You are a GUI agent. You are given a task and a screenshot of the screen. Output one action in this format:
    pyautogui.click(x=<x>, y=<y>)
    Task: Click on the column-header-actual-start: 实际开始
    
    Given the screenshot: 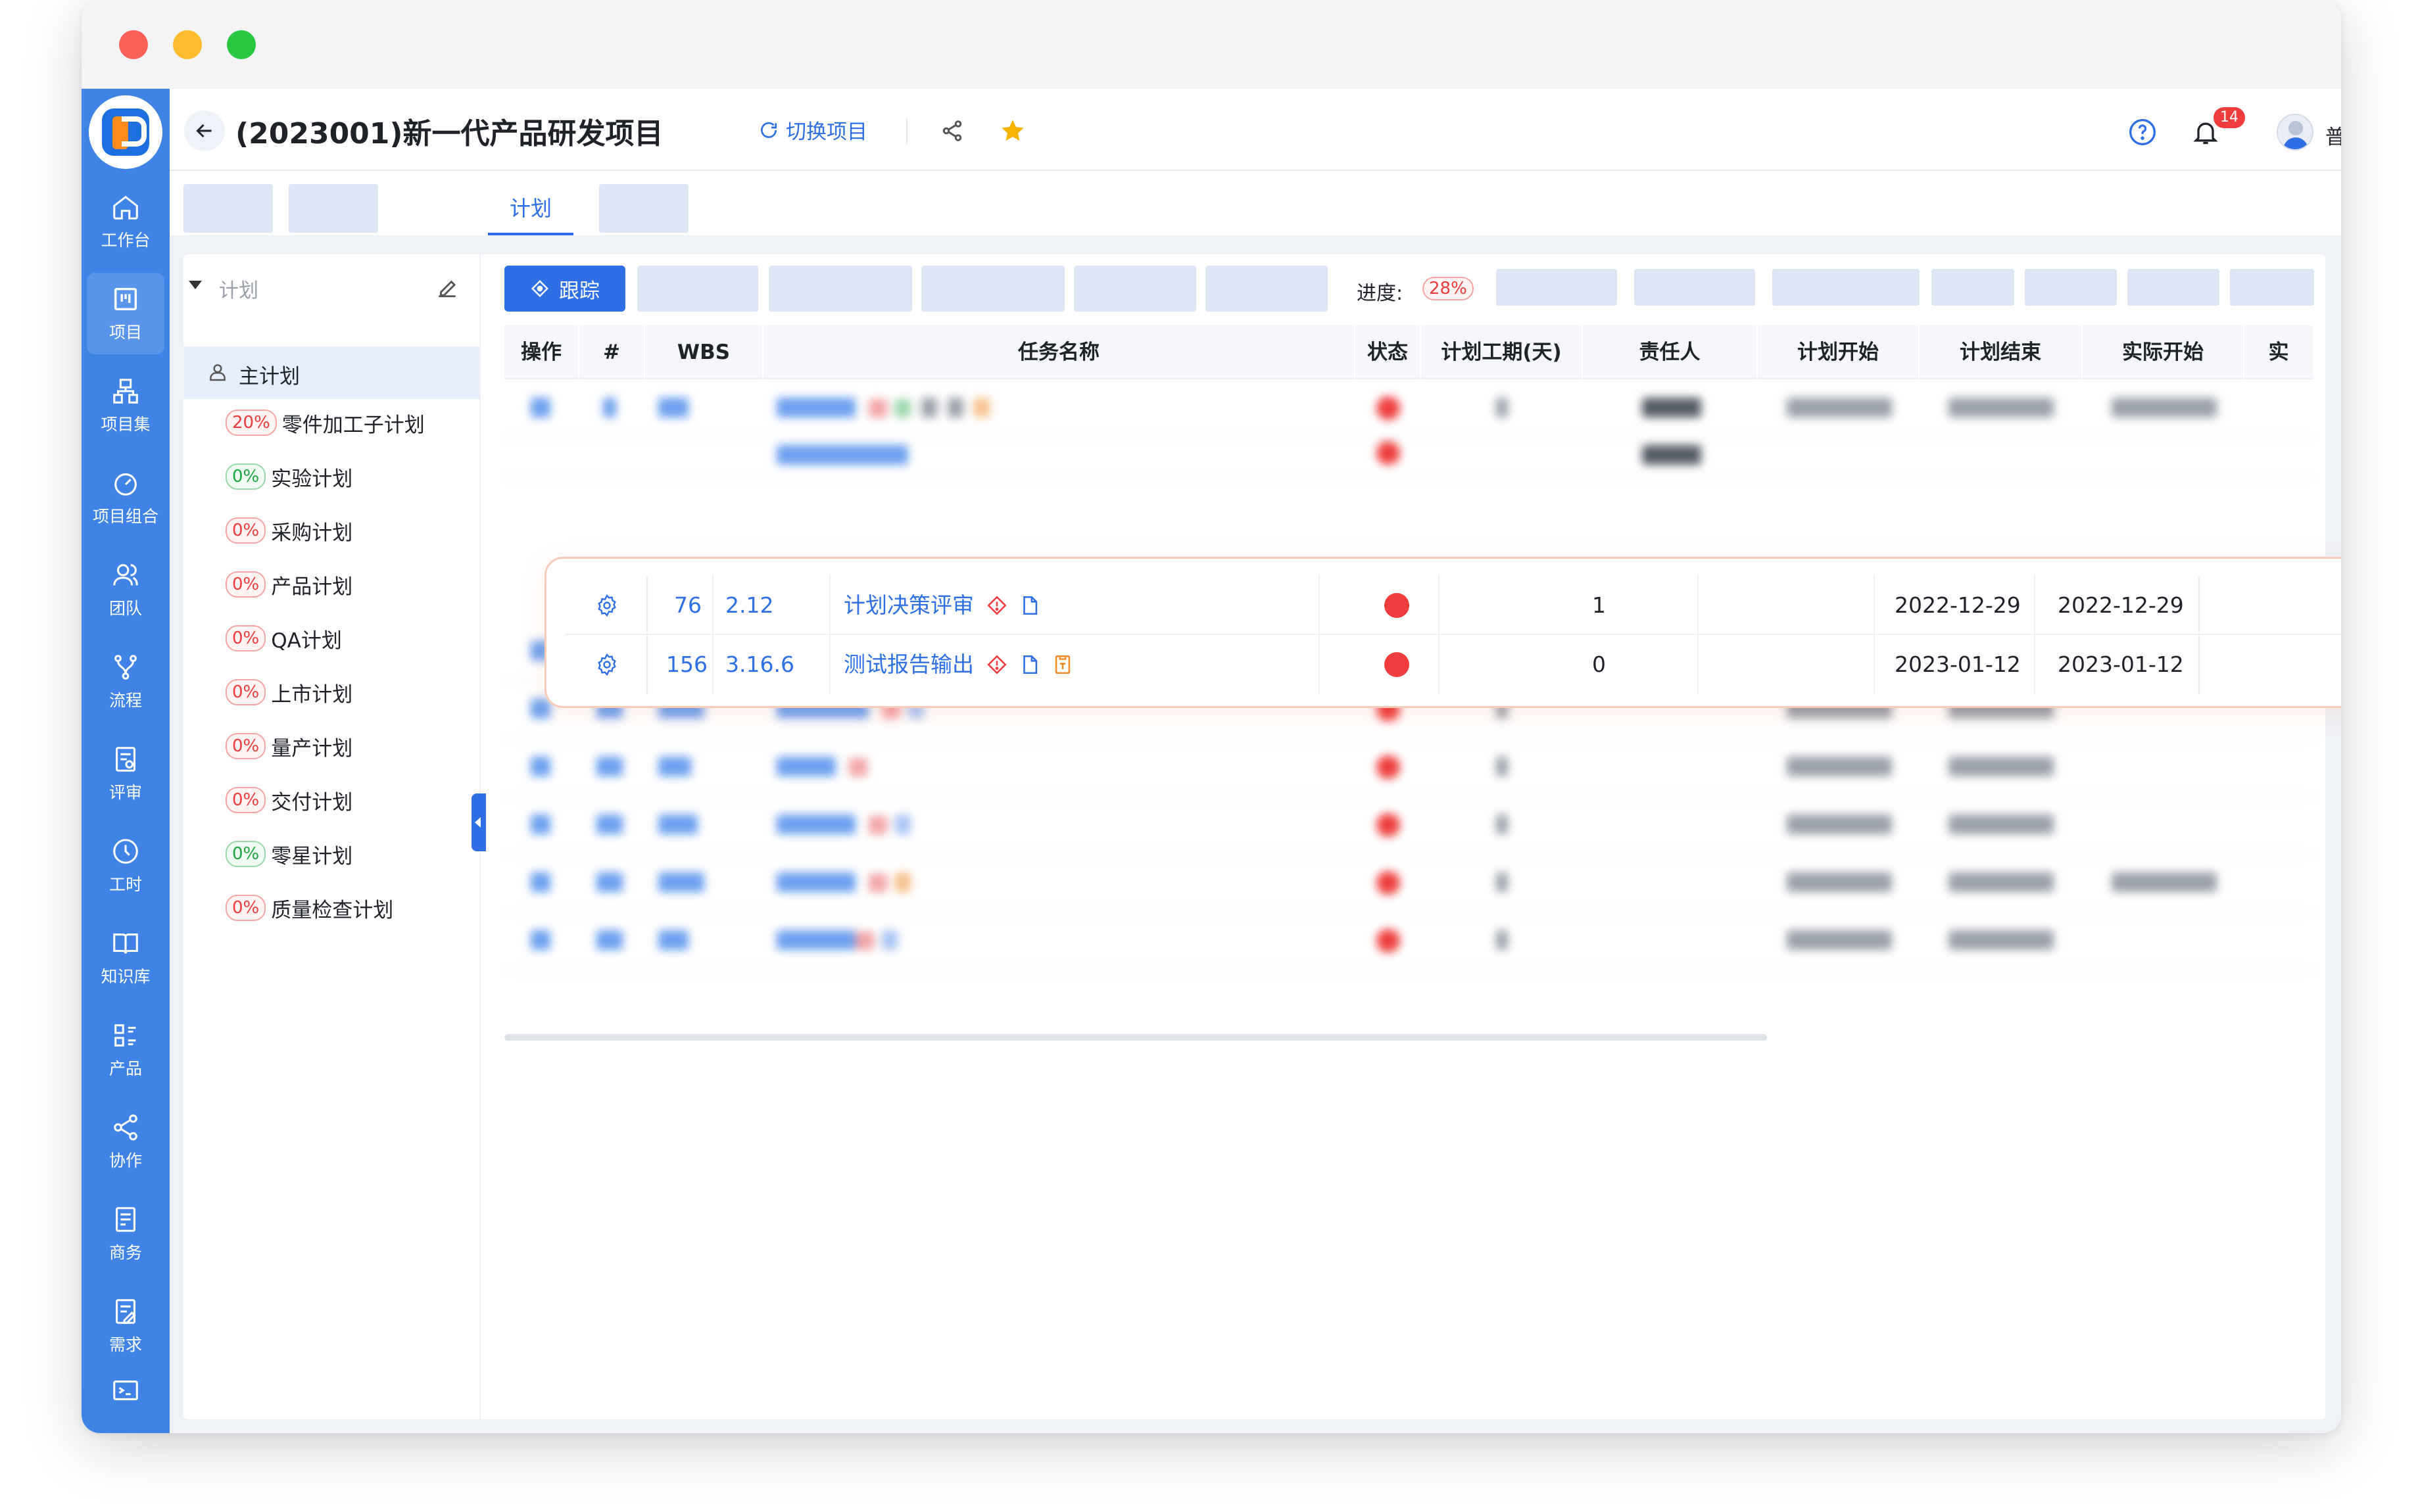 What is the action you would take?
    pyautogui.click(x=2163, y=352)
    